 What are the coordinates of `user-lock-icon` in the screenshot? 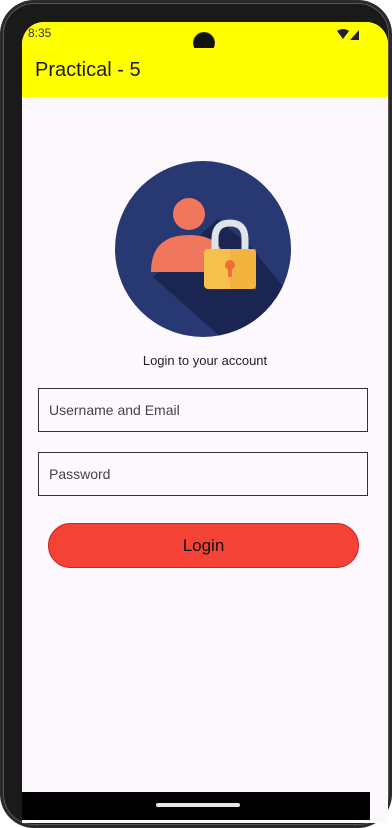 It's located at (203, 249).